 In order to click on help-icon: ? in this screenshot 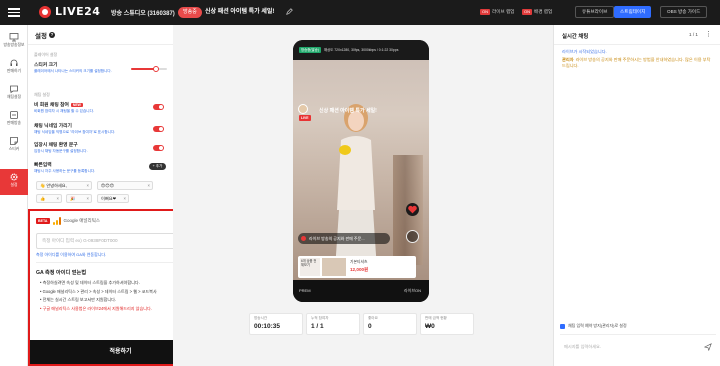, I will do `click(51, 34)`.